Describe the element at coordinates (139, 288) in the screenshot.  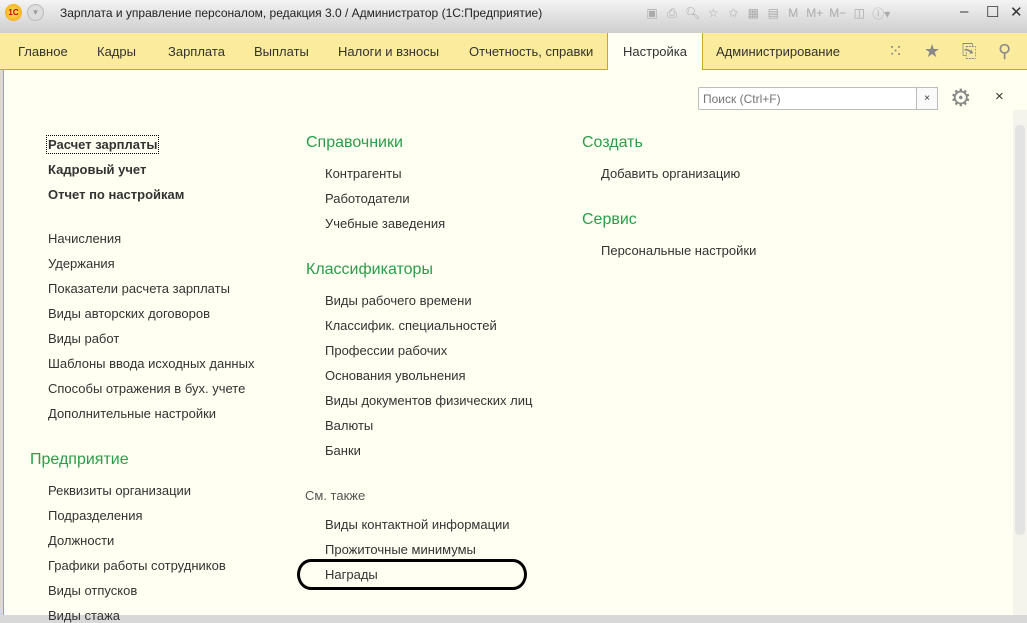
I see `link-indicators: Показатели расчета зарплаты` at that location.